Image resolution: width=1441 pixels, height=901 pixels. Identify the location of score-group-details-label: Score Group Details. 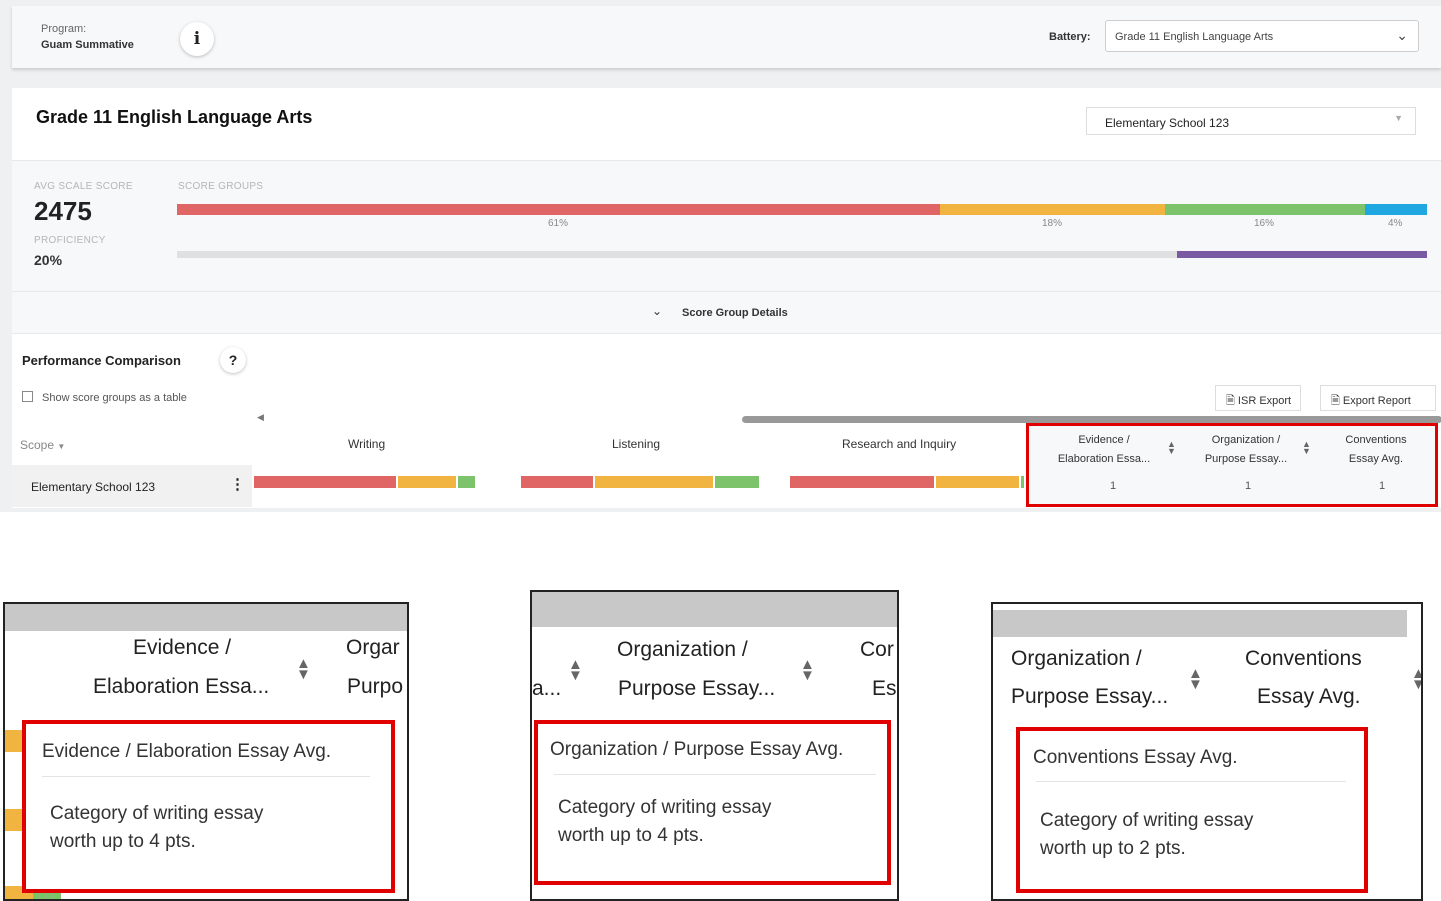
(735, 313).